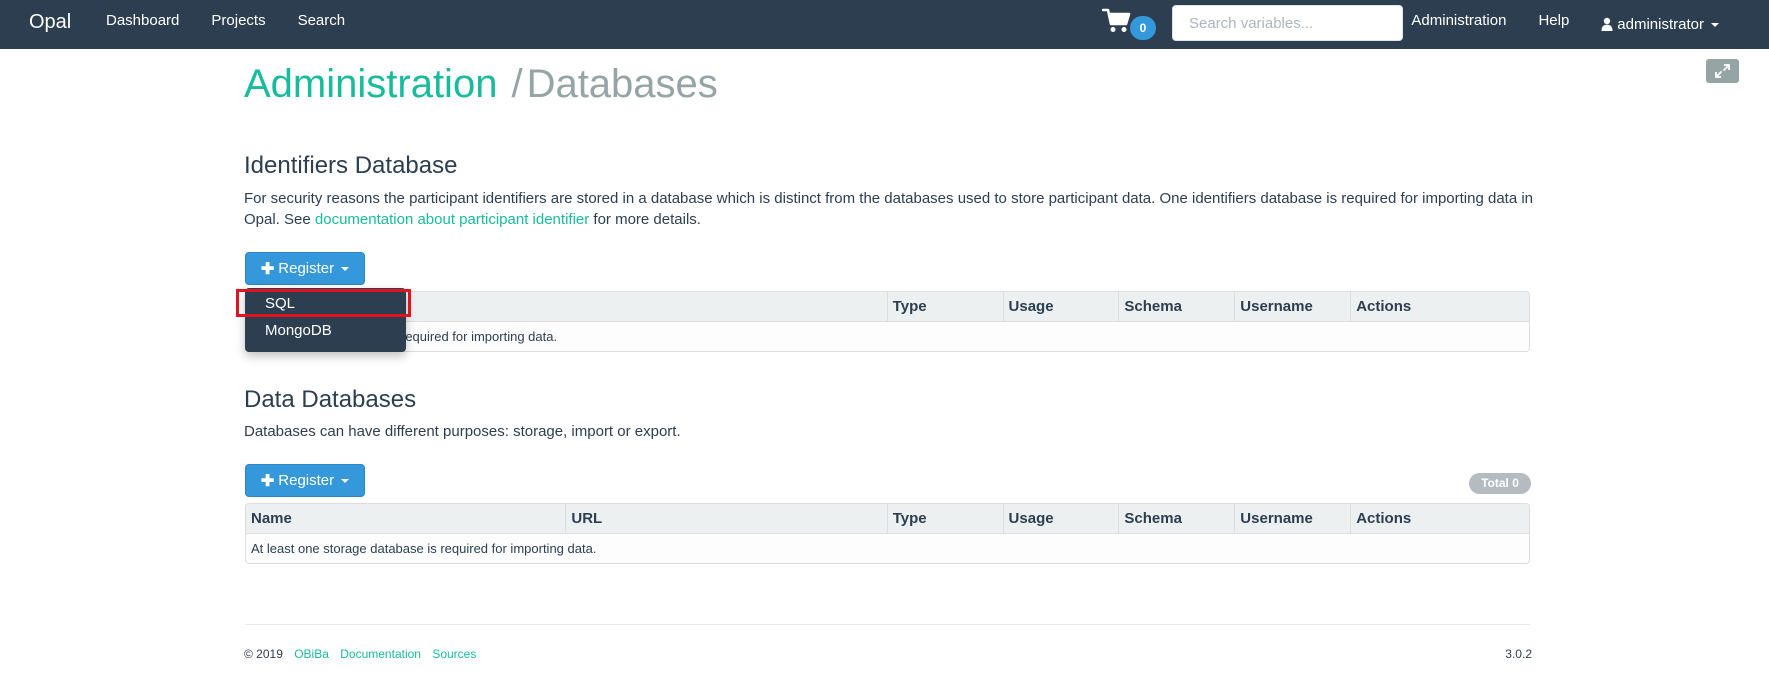  Describe the element at coordinates (351, 165) in the screenshot. I see `identifiers-database-heading: Identifiers Database` at that location.